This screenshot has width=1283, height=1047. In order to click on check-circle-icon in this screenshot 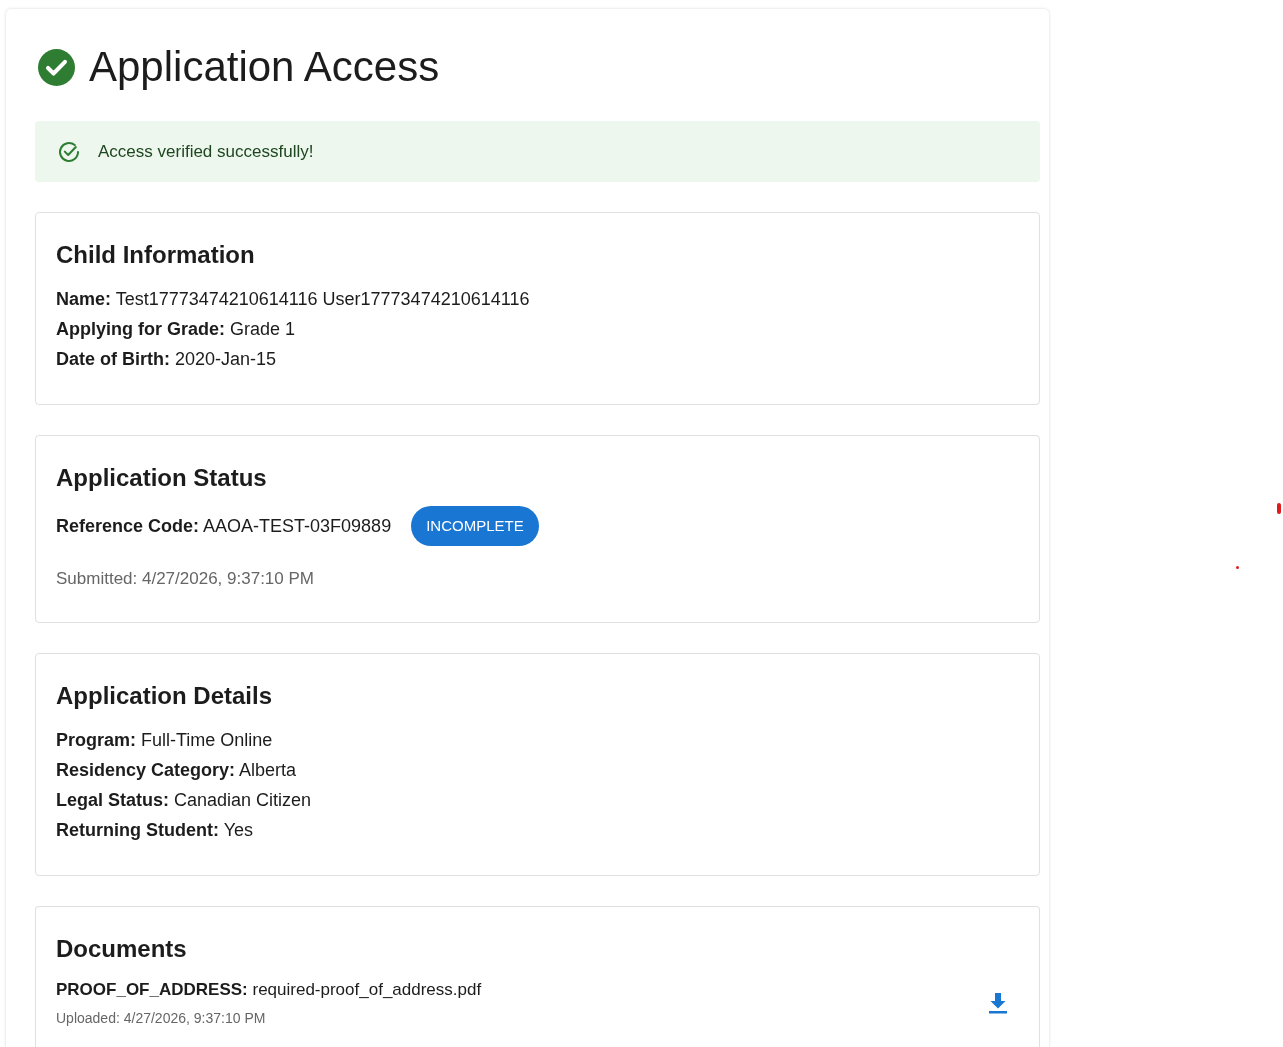, I will do `click(56, 67)`.